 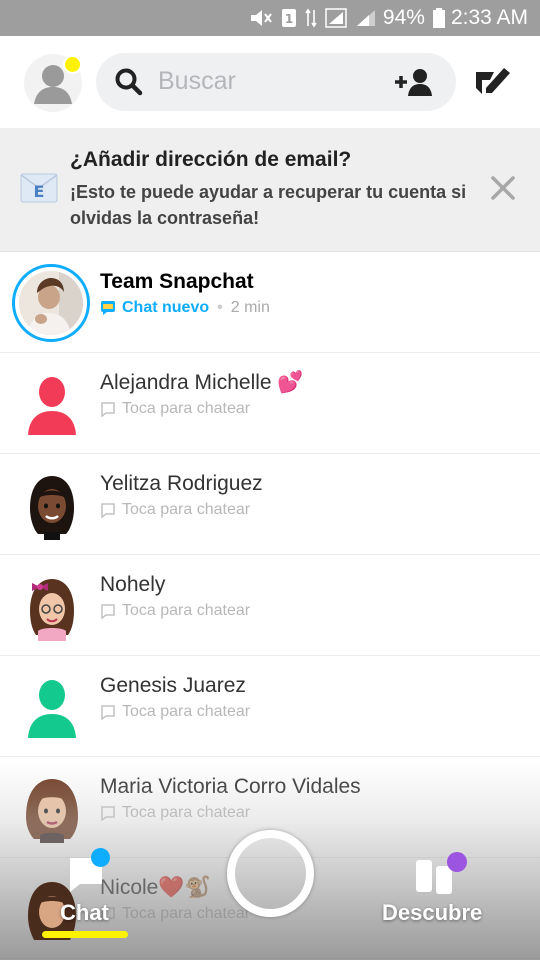 What do you see at coordinates (197, 81) in the screenshot?
I see `search-placeholder: Buscar` at bounding box center [197, 81].